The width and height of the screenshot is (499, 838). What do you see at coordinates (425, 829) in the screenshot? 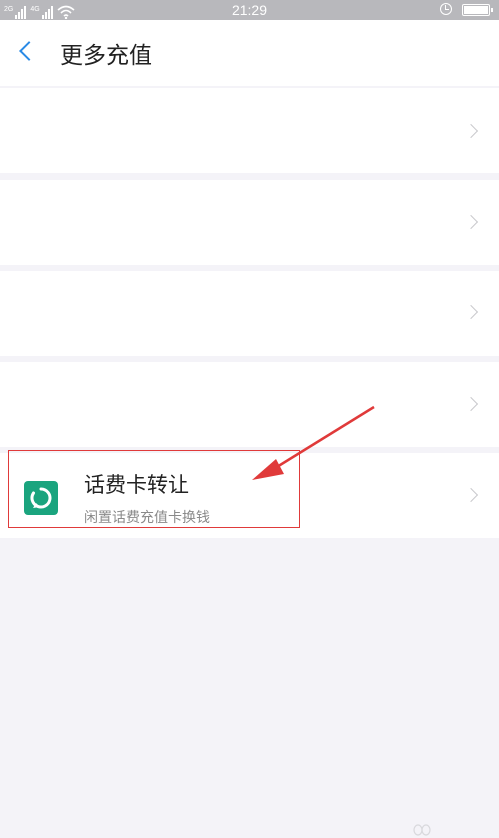
I see `watermark-icon` at bounding box center [425, 829].